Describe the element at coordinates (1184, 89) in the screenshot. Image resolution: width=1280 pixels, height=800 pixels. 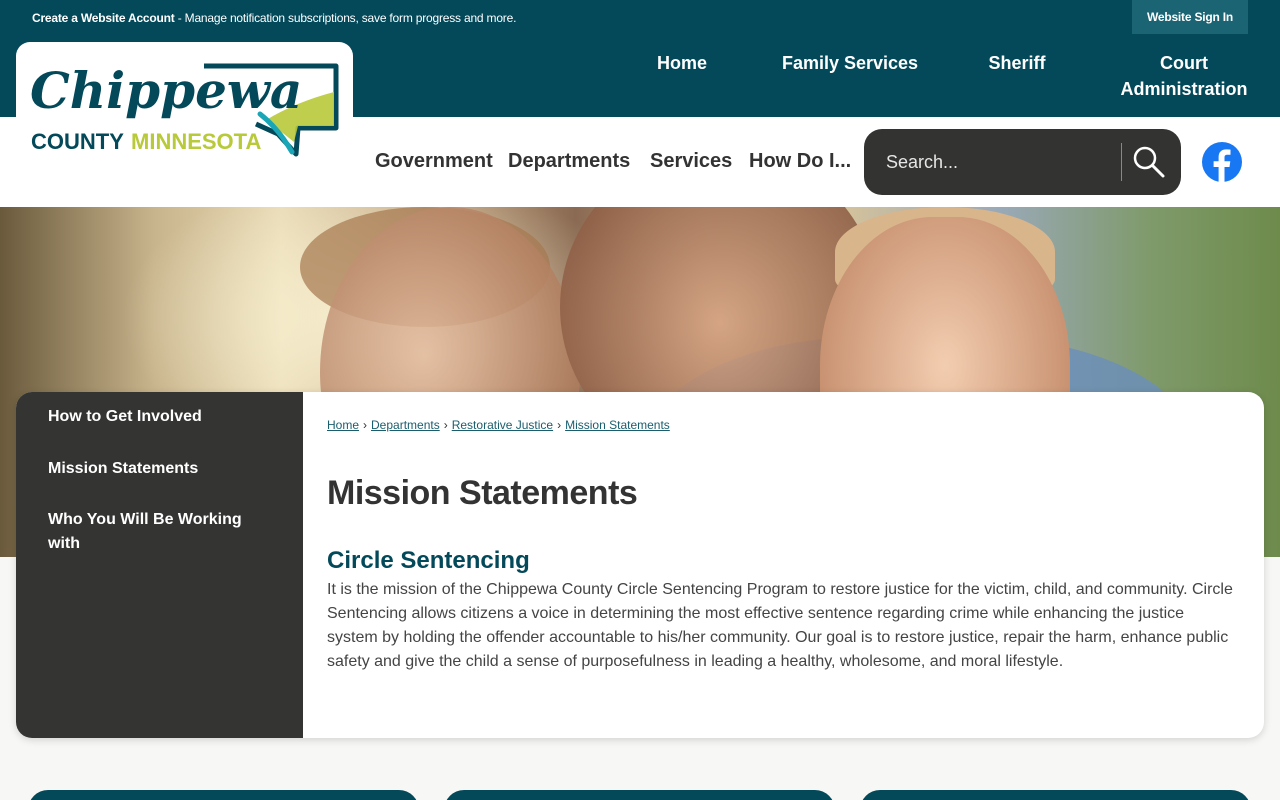
I see `topnav-administration-line: Administration` at that location.